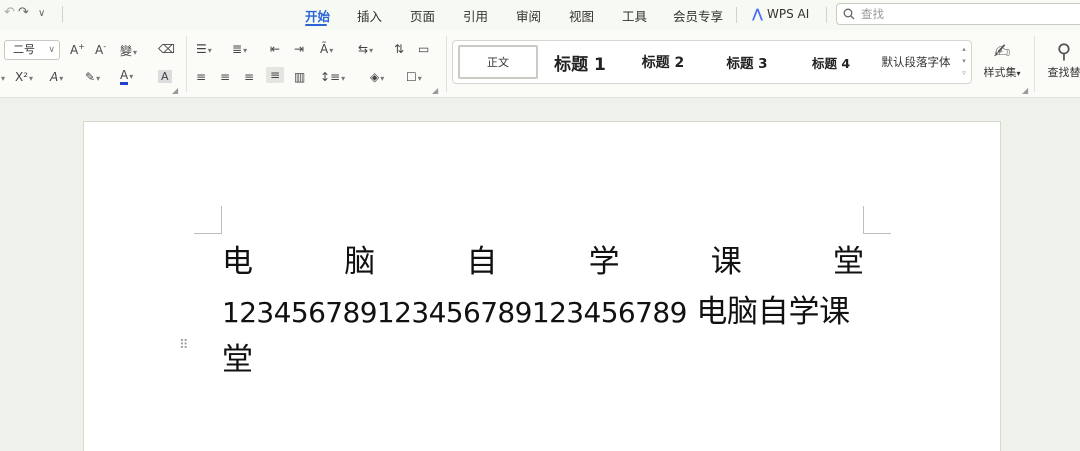 The image size is (1080, 451). I want to click on style-heading-1: 标题 1, so click(580, 62).